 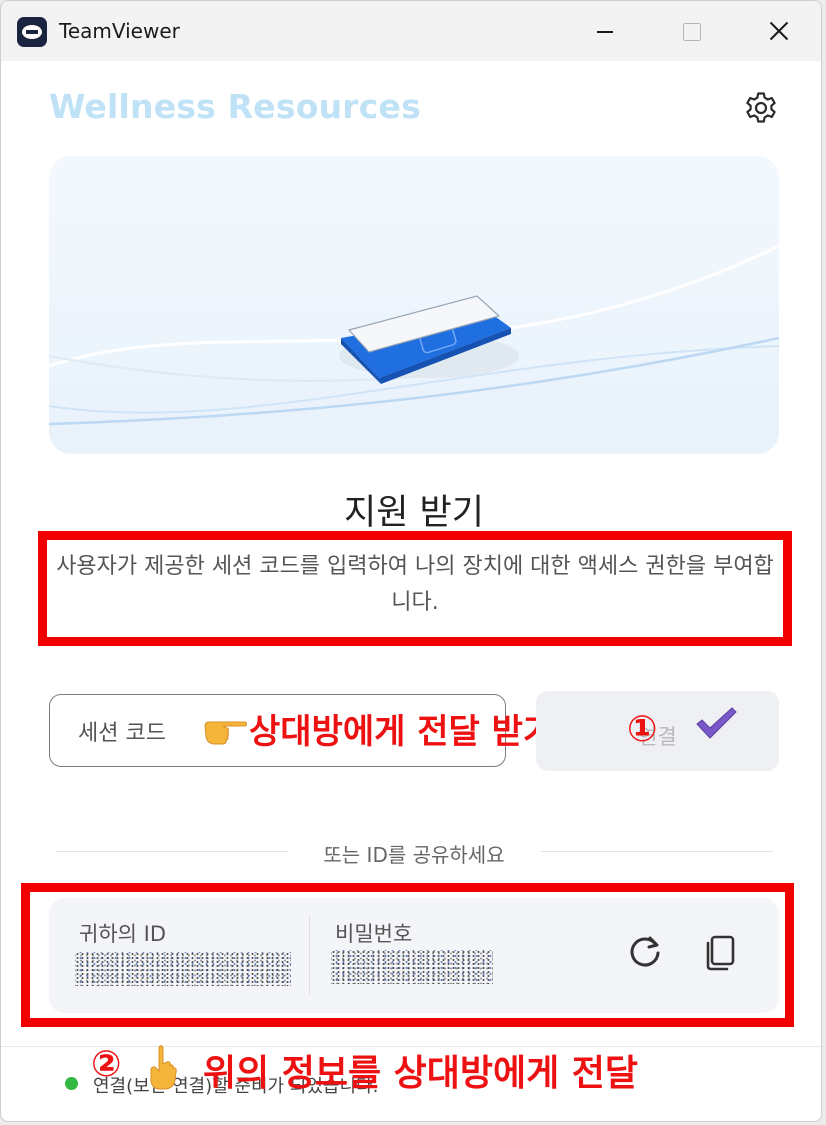 What do you see at coordinates (106, 1064) in the screenshot?
I see `annotation-step2-number: ②` at bounding box center [106, 1064].